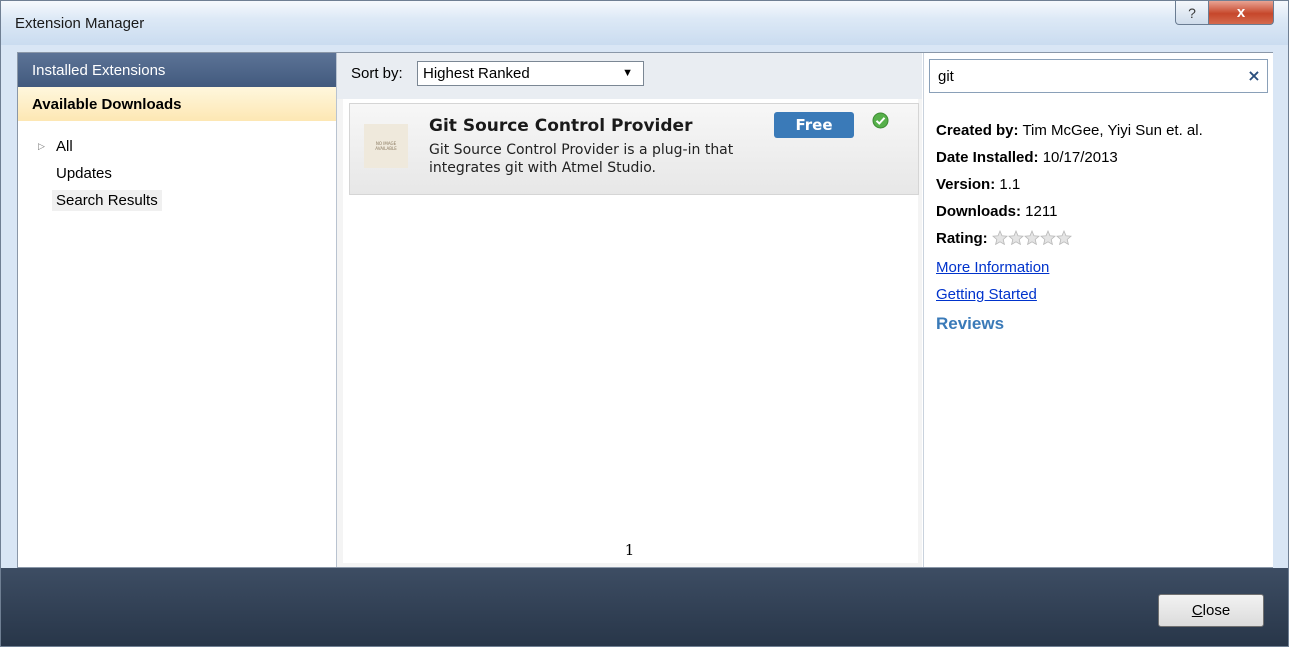 Image resolution: width=1289 pixels, height=647 pixels. Describe the element at coordinates (377, 73) in the screenshot. I see `sort-label: Sort by:` at that location.